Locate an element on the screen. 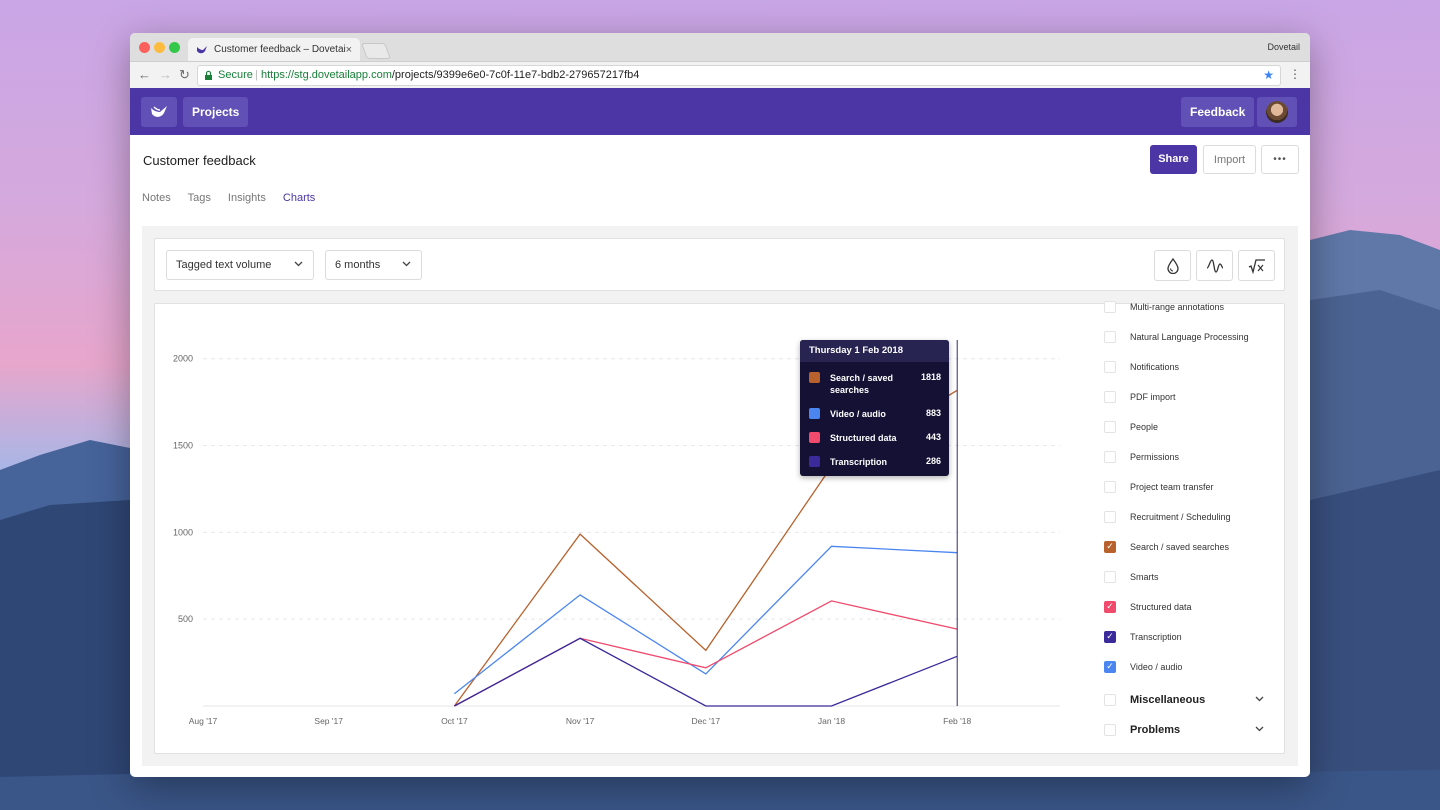  legend-label: Recruitment / Scheduling is located at coordinates (1180, 517).